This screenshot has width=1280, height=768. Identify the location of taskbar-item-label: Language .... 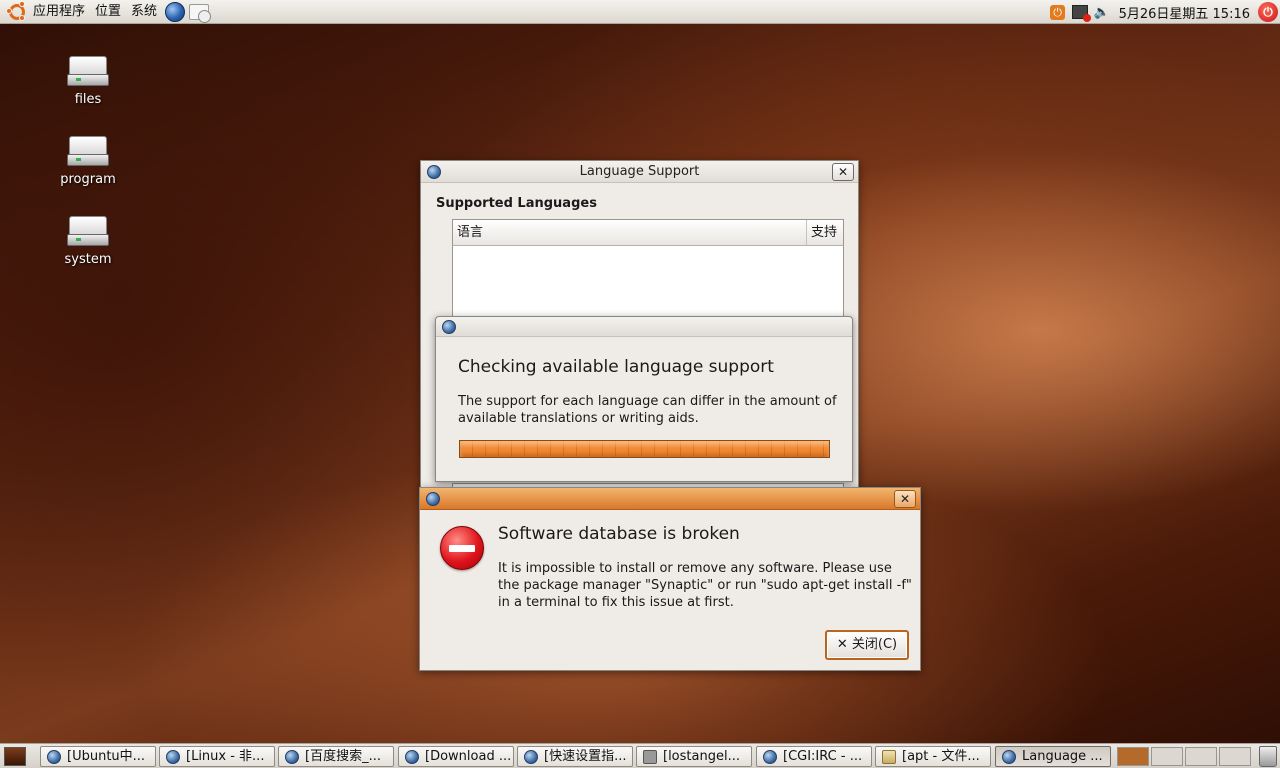
(1062, 756).